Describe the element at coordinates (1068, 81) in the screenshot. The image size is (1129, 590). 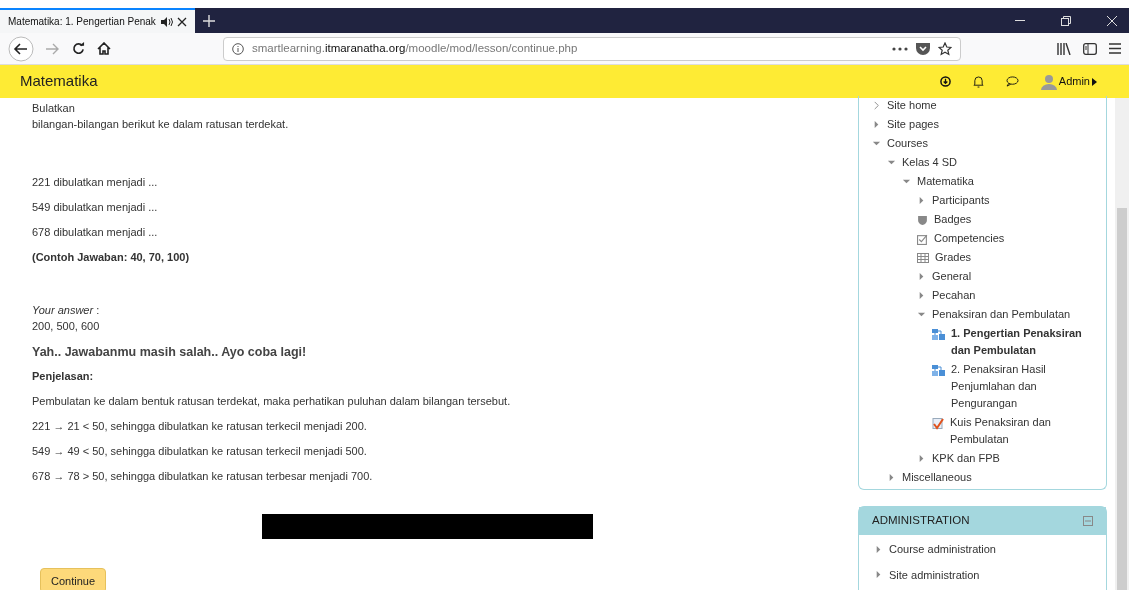
I see `user-menu: Admin` at that location.